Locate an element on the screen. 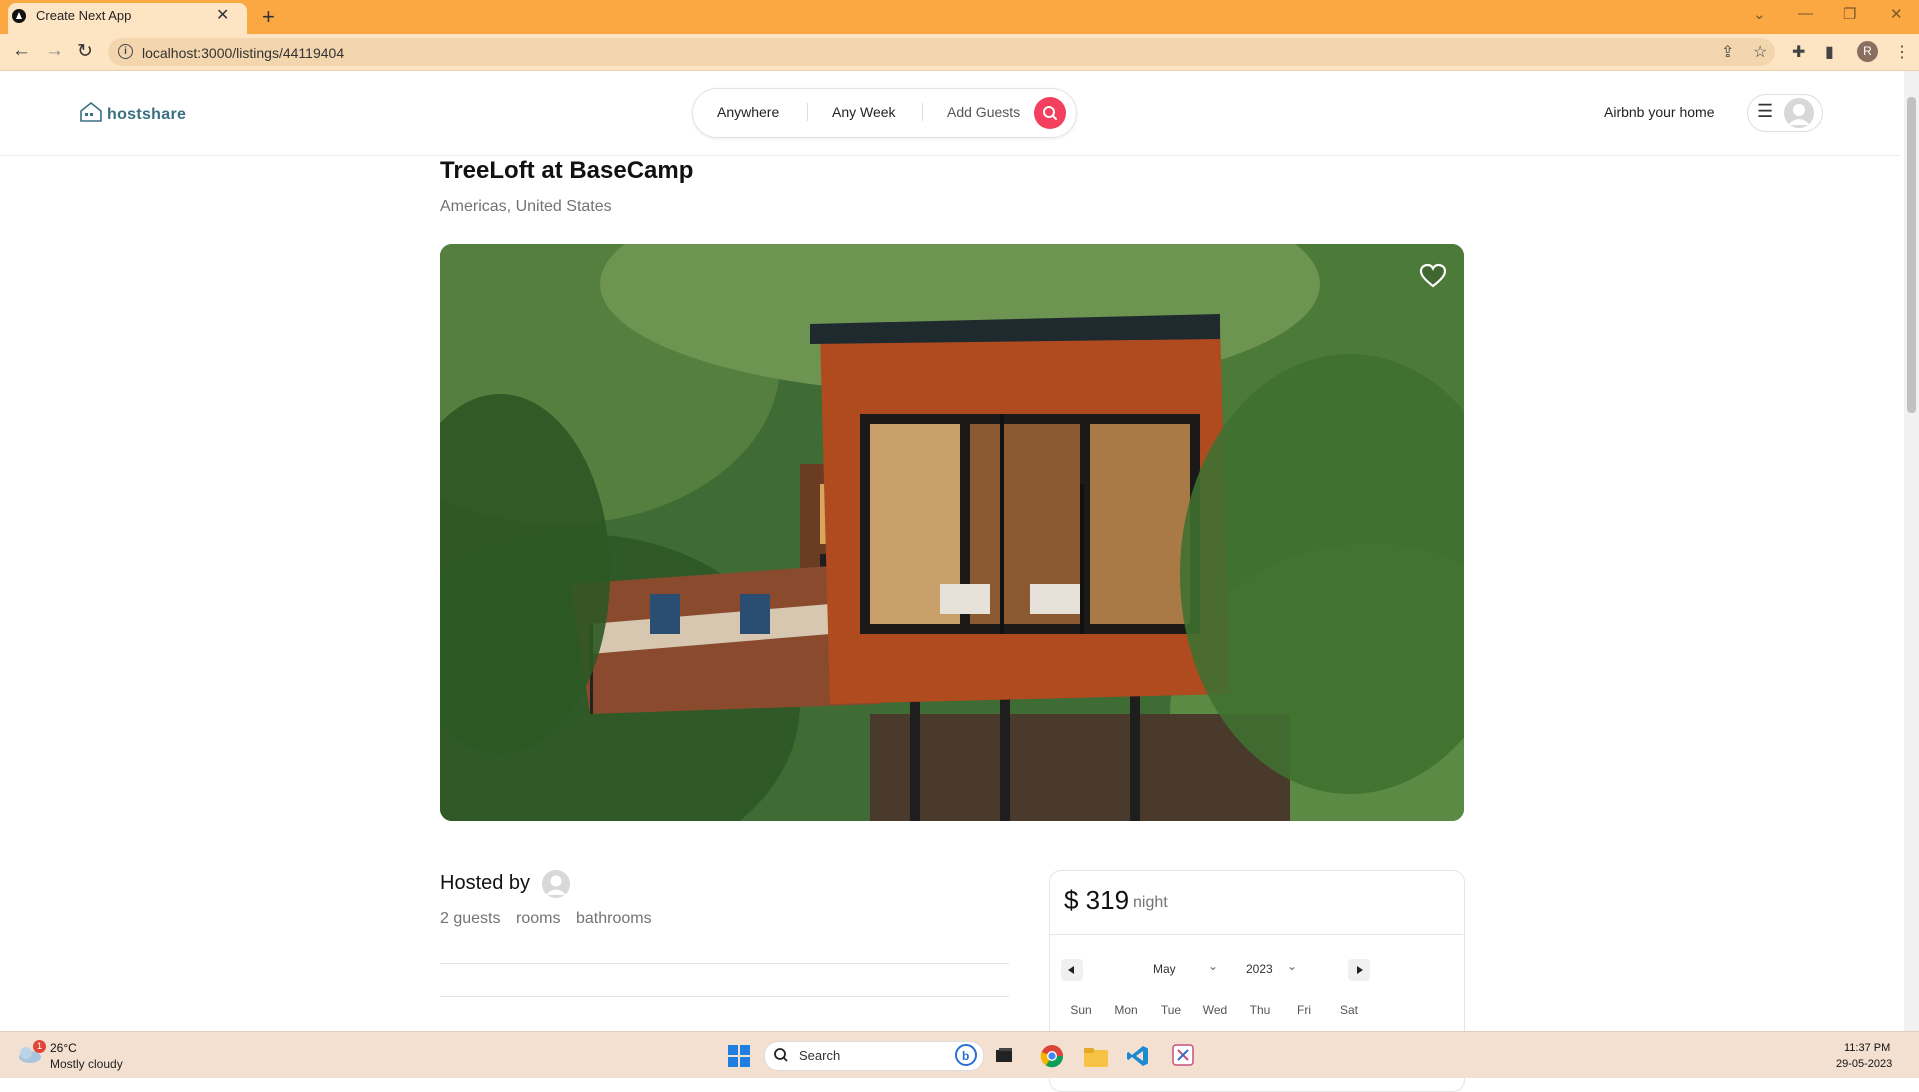 The height and width of the screenshot is (1092, 1919). month-chevron-down-icon: ⌄ is located at coordinates (1213, 966).